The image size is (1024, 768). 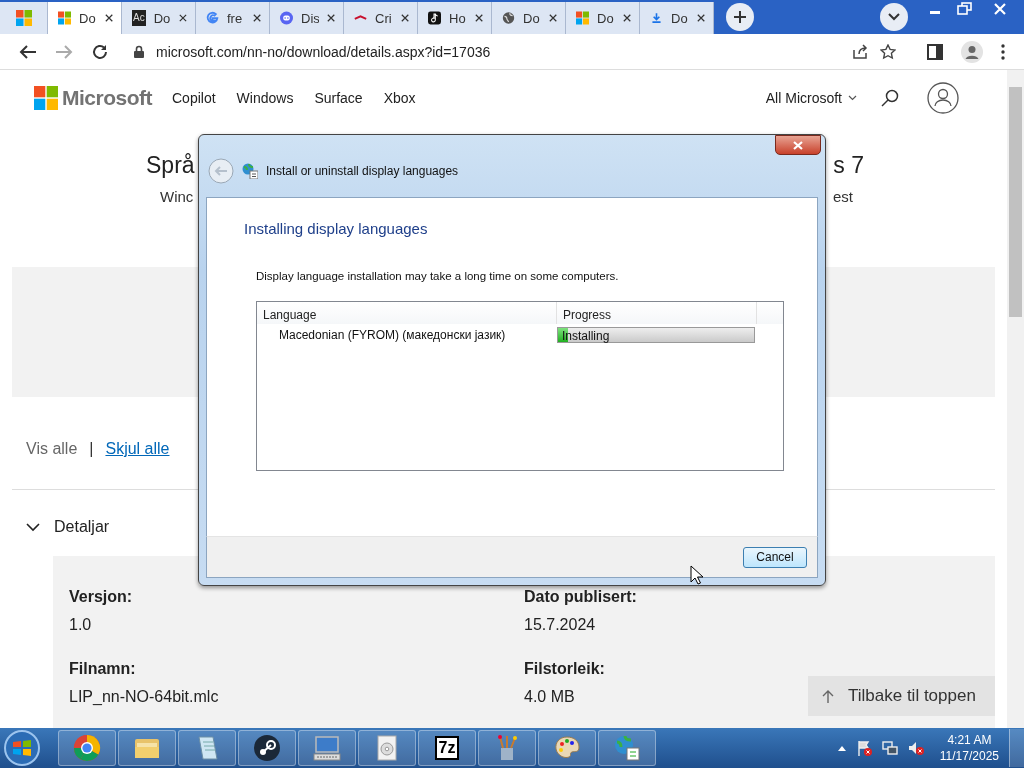 What do you see at coordinates (1015, 399) in the screenshot?
I see `scrollbar` at bounding box center [1015, 399].